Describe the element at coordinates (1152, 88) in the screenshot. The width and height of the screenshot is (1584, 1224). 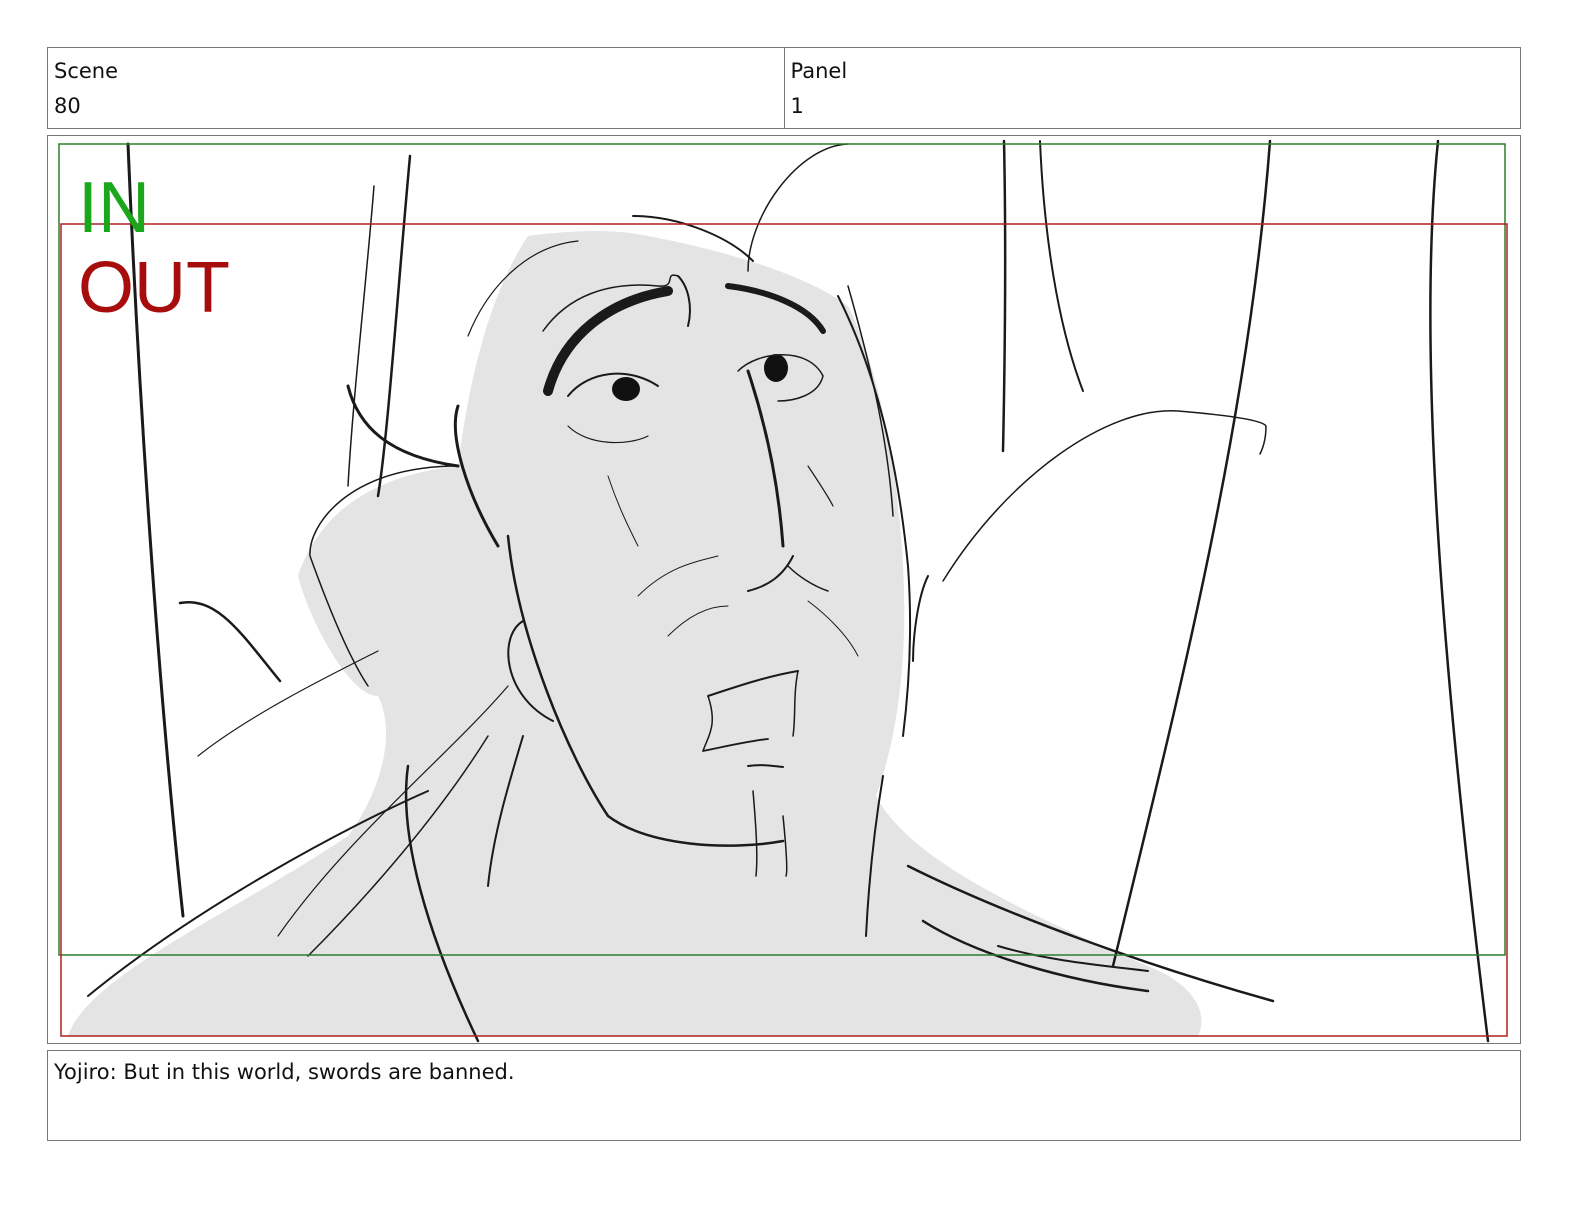
I see `panel-cell: Panel 1` at that location.